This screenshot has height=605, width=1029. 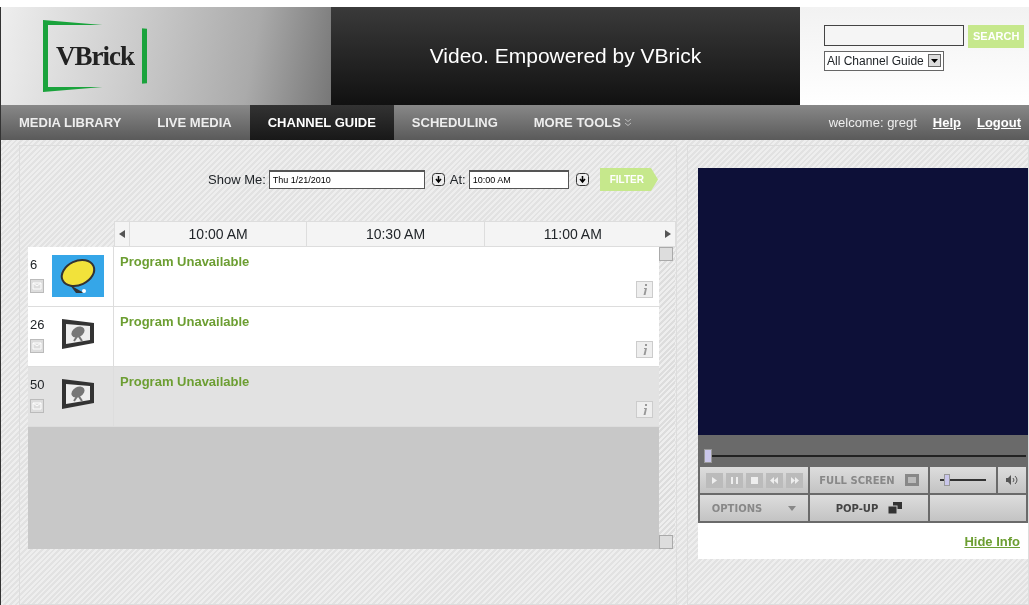 What do you see at coordinates (70, 122) in the screenshot?
I see `nav-tab: MEDIA LIBRARY` at bounding box center [70, 122].